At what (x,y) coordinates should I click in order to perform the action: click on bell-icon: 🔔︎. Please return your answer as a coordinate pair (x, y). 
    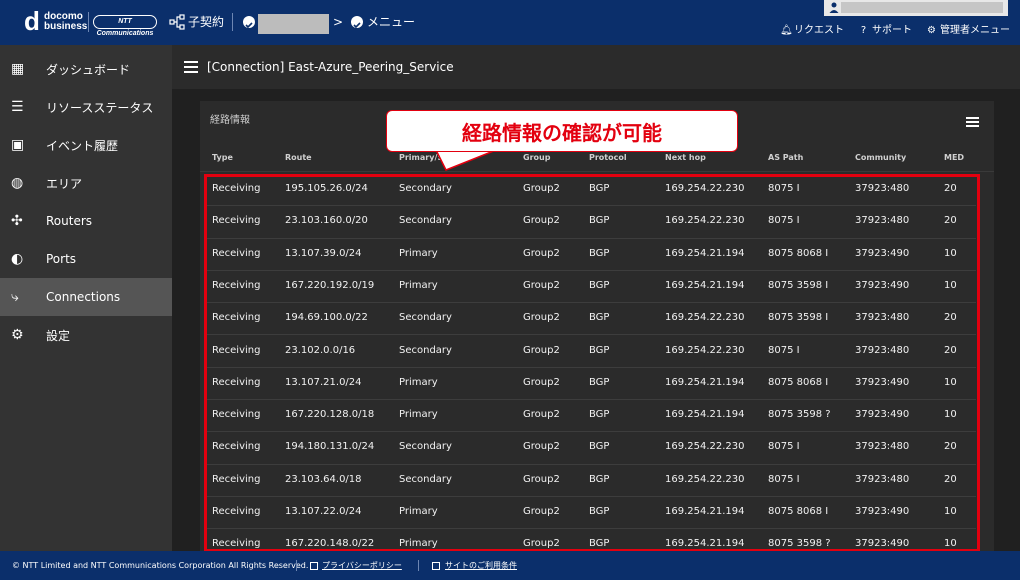
    Looking at the image, I should click on (786, 30).